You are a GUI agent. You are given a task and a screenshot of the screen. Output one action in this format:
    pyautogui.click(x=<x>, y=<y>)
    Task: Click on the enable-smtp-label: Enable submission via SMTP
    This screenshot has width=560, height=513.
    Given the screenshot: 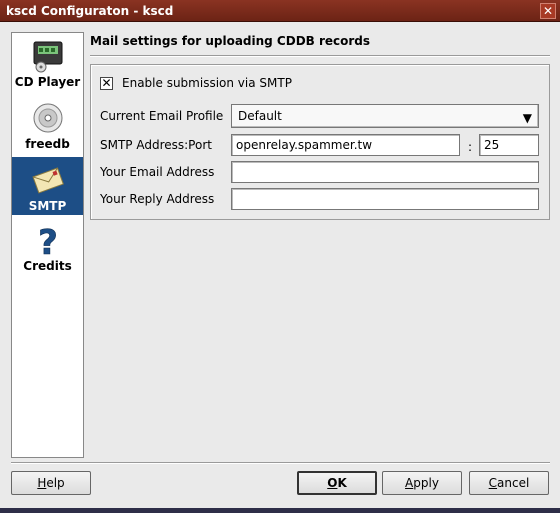 What is the action you would take?
    pyautogui.click(x=207, y=83)
    